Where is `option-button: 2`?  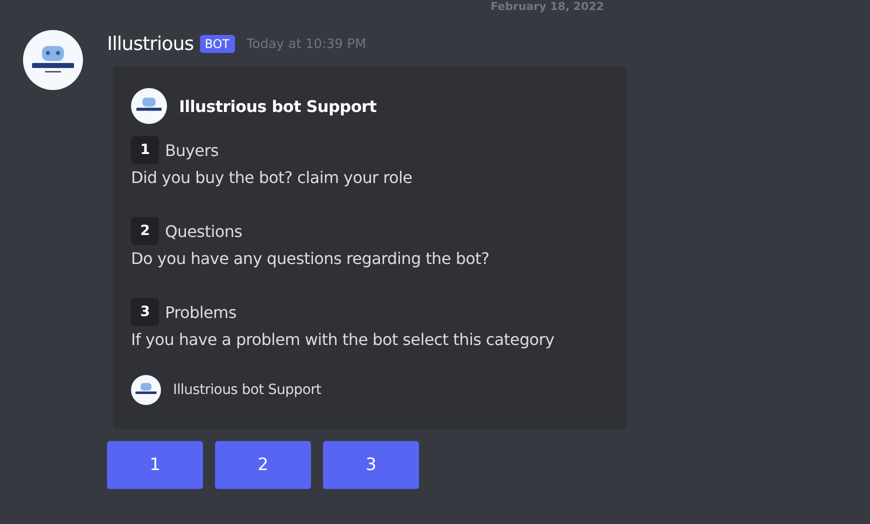
option-button: 2 is located at coordinates (263, 465).